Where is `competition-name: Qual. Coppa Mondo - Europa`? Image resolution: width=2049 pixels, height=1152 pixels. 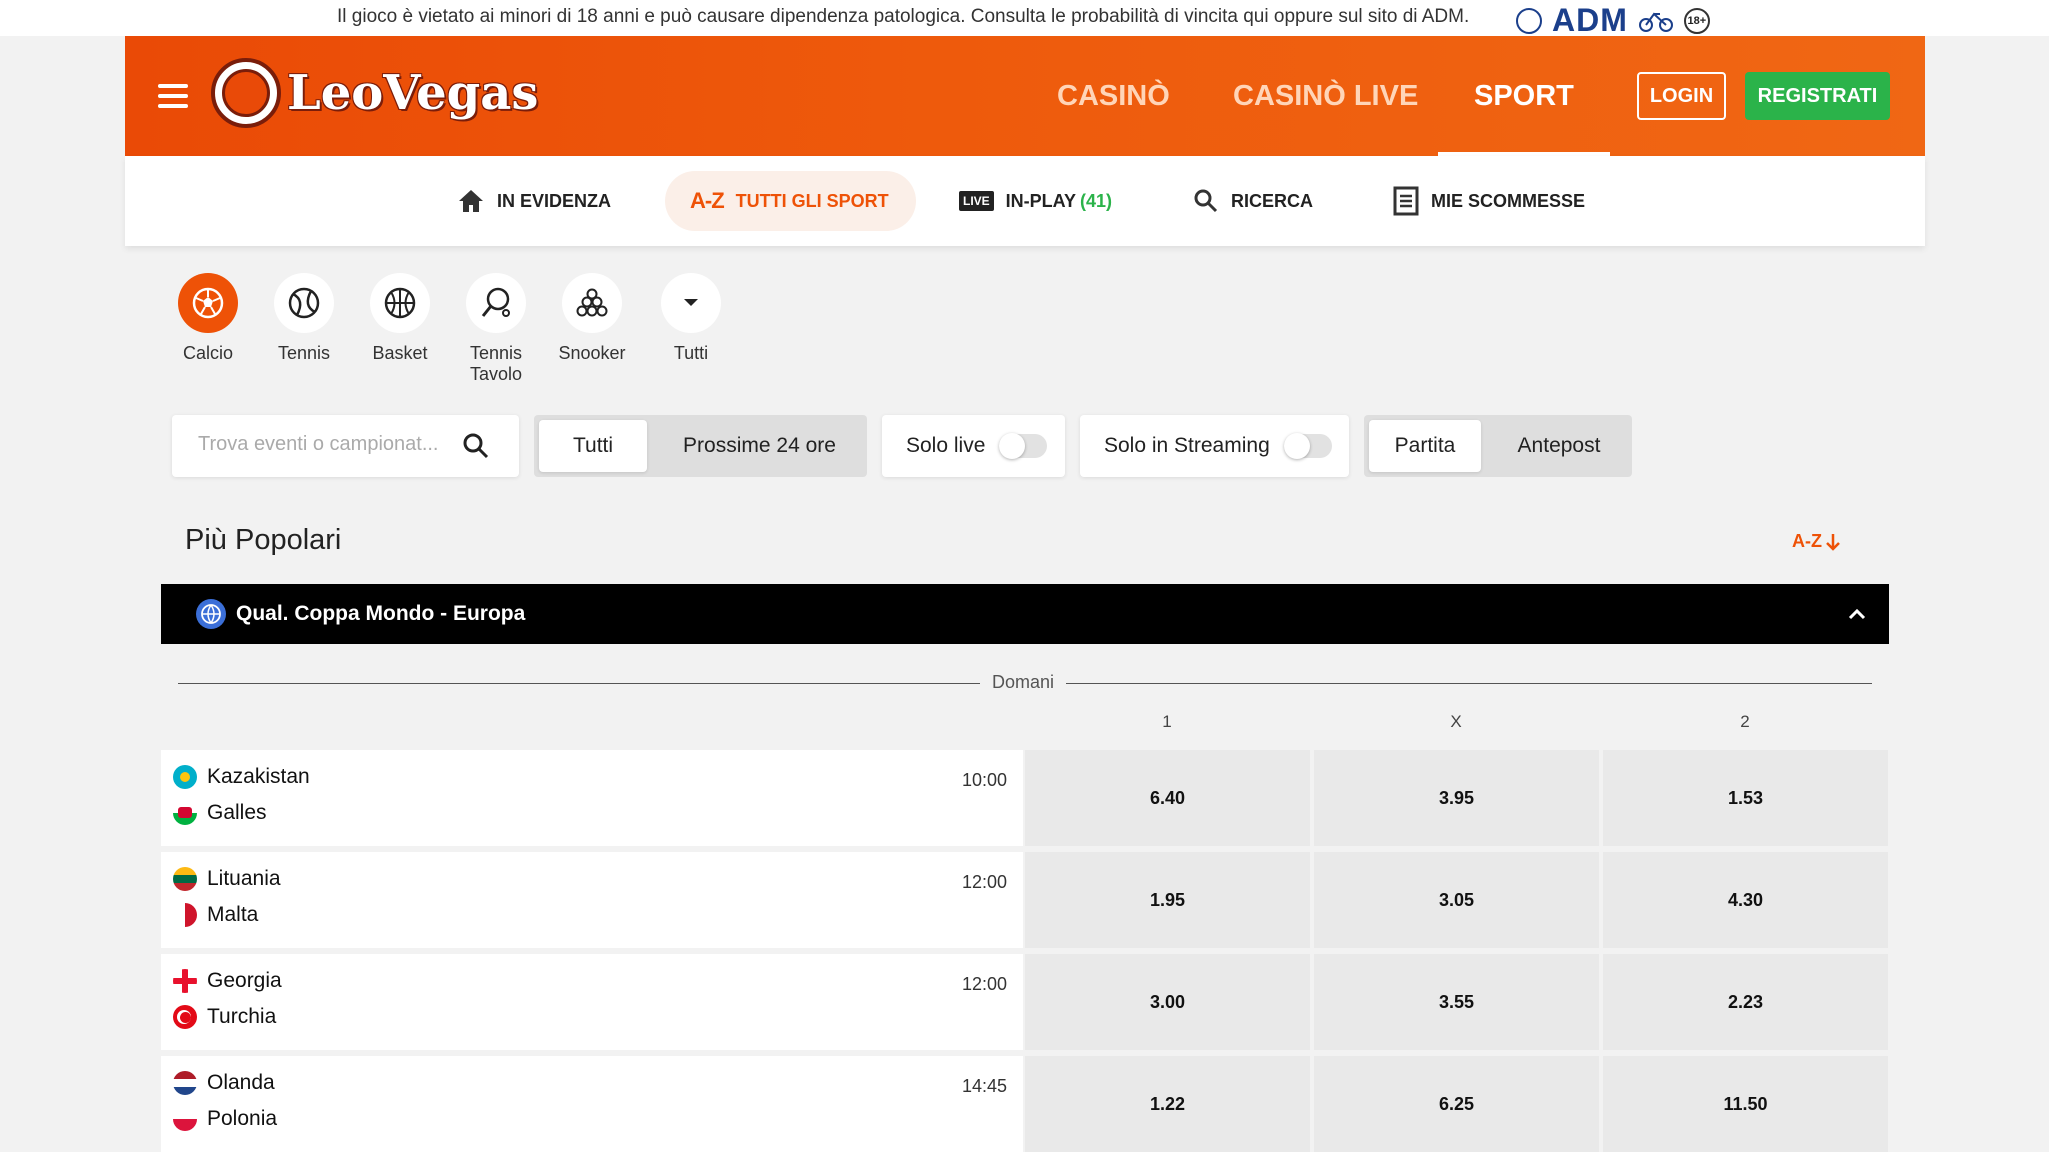 competition-name: Qual. Coppa Mondo - Europa is located at coordinates (381, 613).